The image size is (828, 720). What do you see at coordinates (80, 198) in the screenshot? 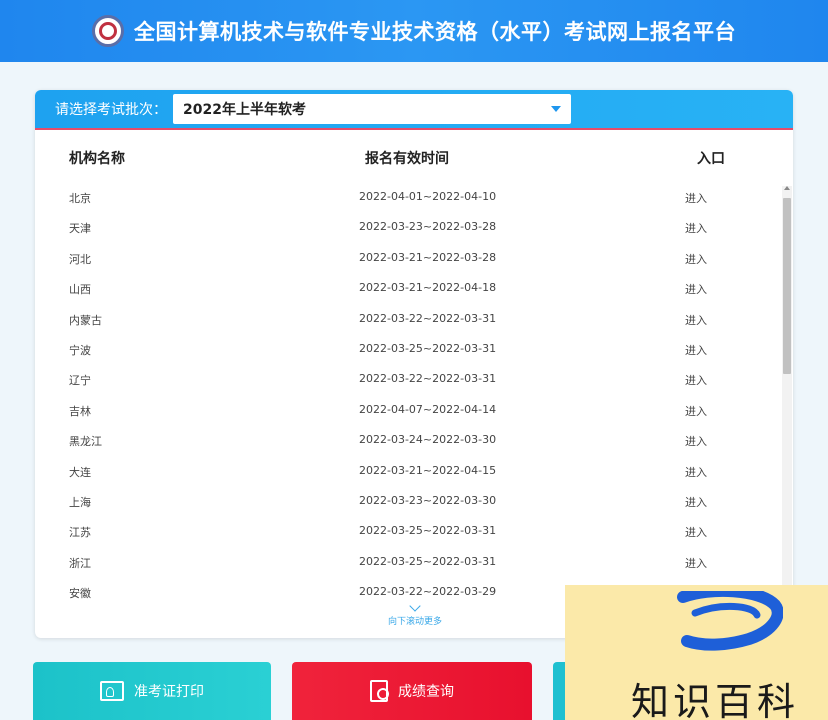
I see `institution-name: 北京` at bounding box center [80, 198].